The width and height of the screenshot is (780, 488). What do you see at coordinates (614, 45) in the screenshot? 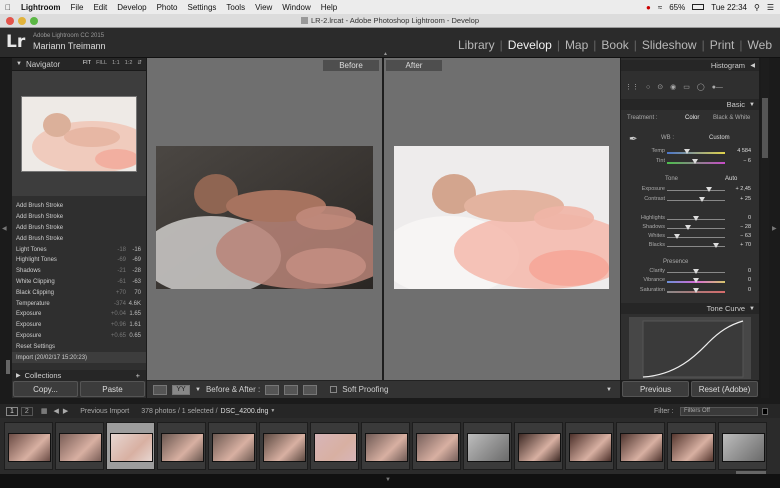
I see `module-book: Book` at bounding box center [614, 45].